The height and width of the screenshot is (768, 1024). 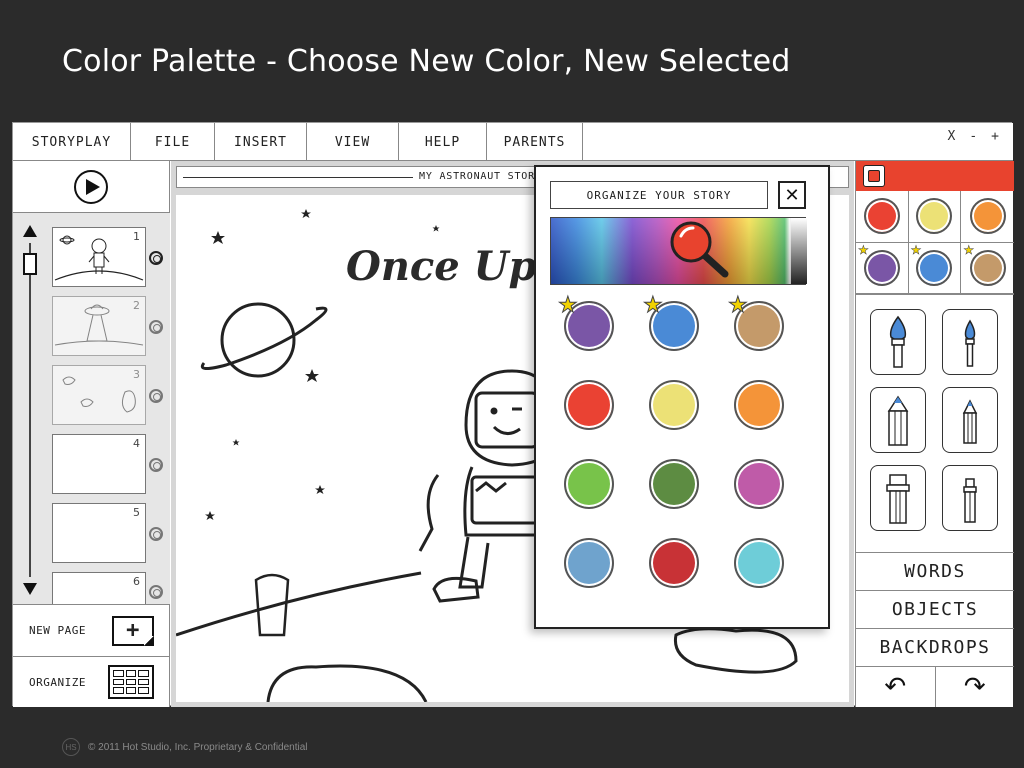 What do you see at coordinates (970, 498) in the screenshot?
I see `small-eraser-icon` at bounding box center [970, 498].